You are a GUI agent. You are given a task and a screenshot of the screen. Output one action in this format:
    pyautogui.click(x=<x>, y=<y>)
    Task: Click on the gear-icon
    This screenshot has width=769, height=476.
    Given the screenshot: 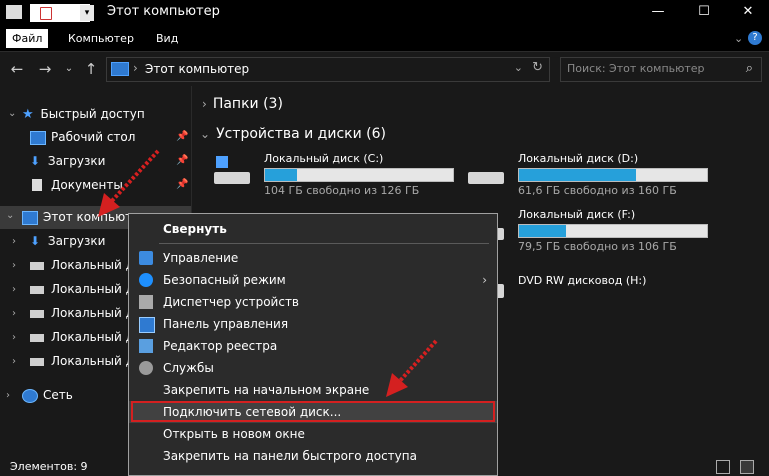 What is the action you would take?
    pyautogui.click(x=146, y=368)
    